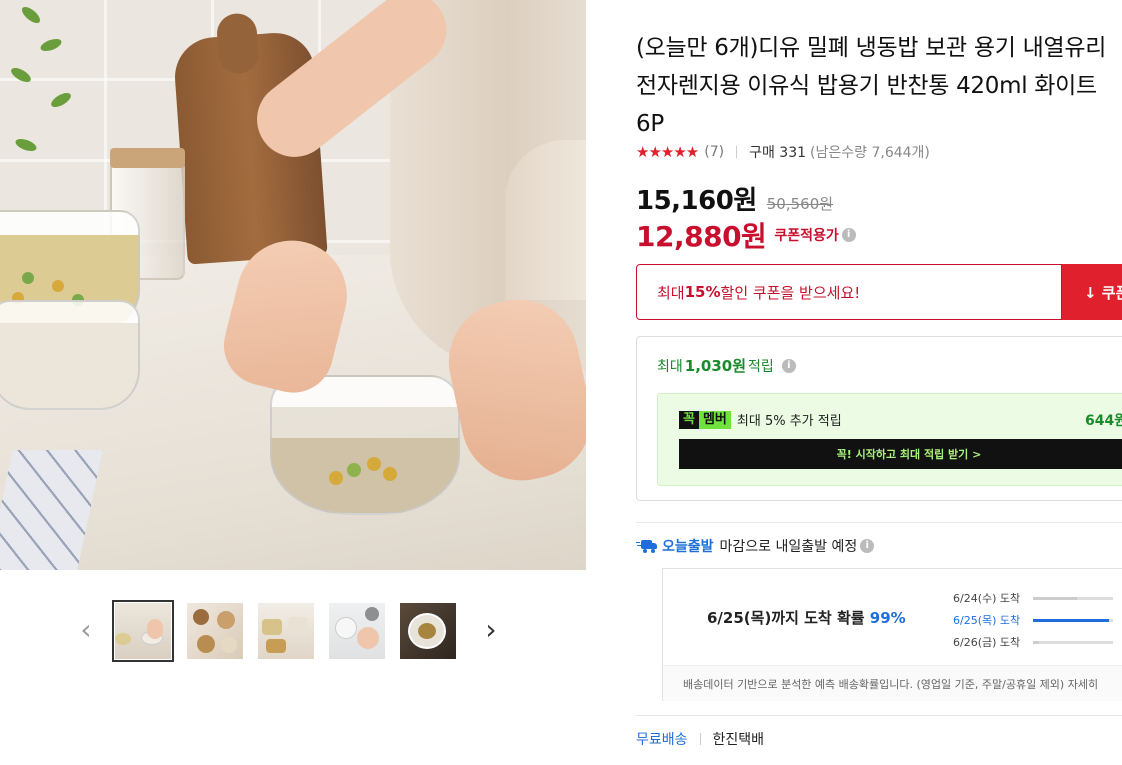 The image size is (1122, 765). What do you see at coordinates (702, 292) in the screenshot?
I see `coupon-percent: 15%` at bounding box center [702, 292].